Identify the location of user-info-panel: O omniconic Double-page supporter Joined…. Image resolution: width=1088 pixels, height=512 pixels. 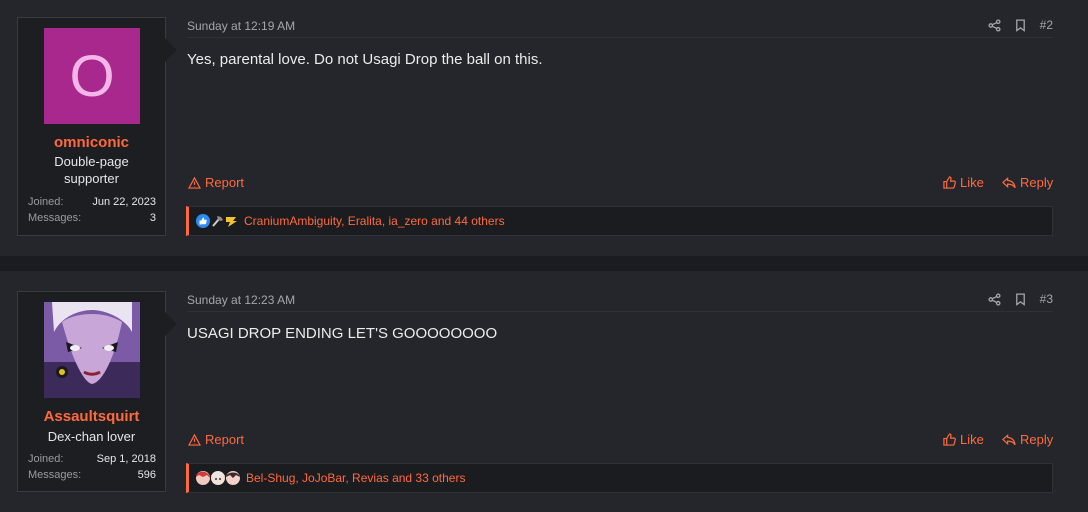
(97, 126).